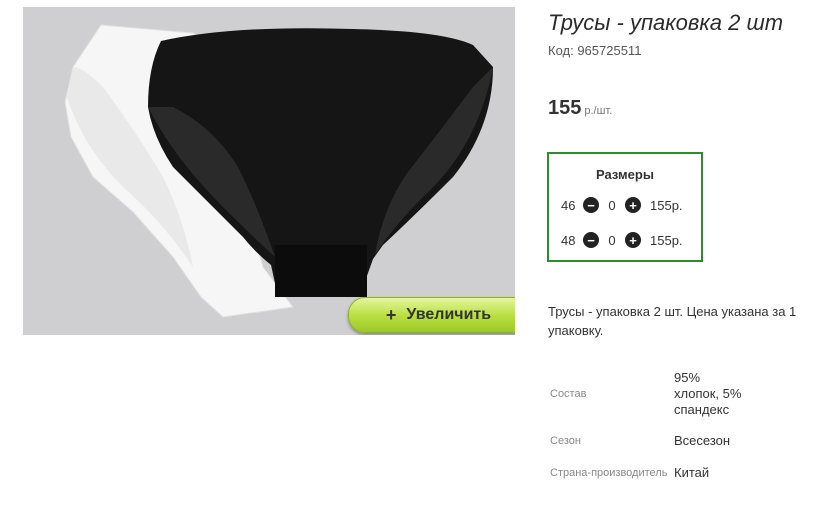 The width and height of the screenshot is (829, 509). Describe the element at coordinates (565, 108) in the screenshot. I see `price-value: 155` at that location.